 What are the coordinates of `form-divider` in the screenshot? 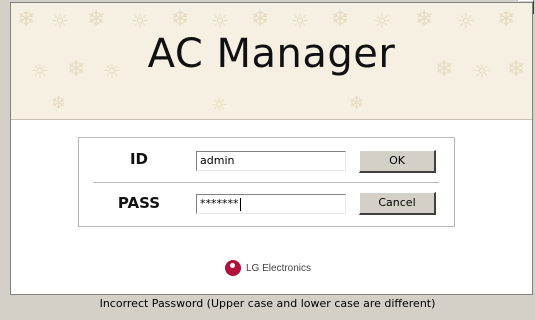 It's located at (266, 182).